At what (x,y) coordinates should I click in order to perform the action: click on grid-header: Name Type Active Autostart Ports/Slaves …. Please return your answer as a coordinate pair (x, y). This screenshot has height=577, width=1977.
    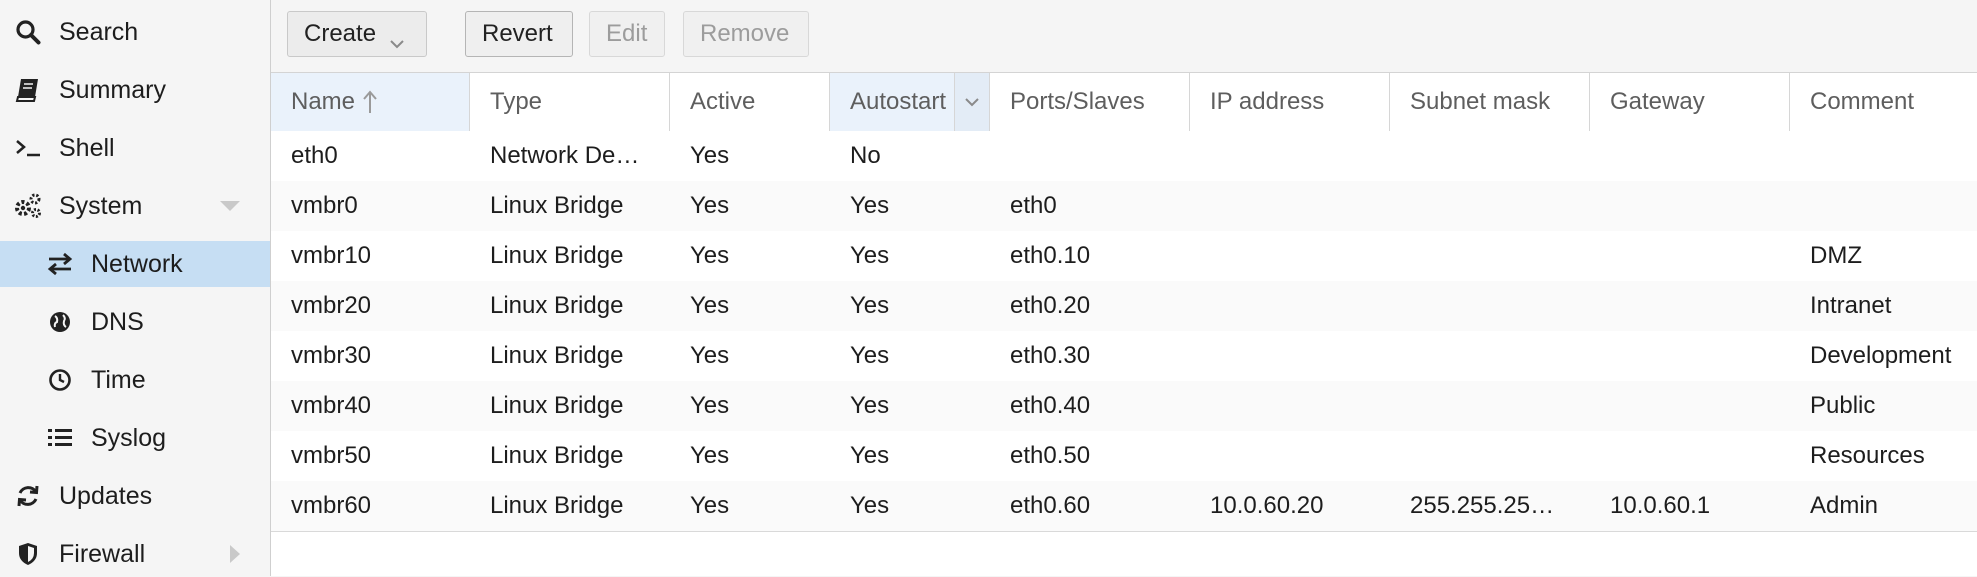
    Looking at the image, I should click on (1124, 102).